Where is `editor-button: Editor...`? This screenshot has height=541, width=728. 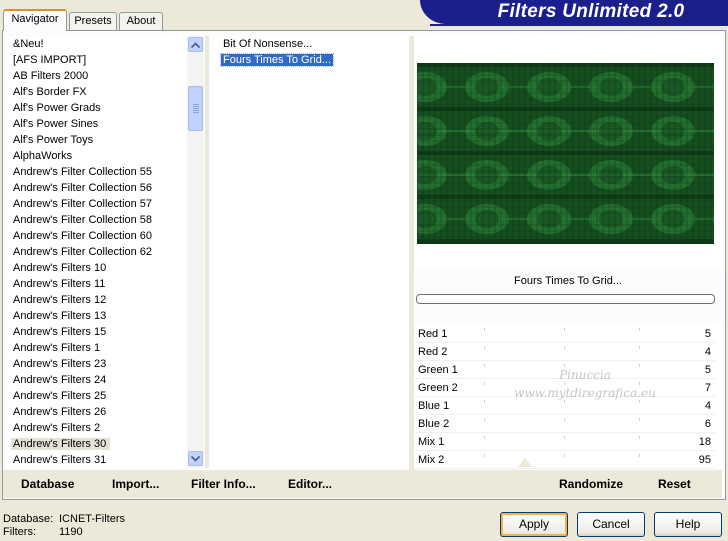 editor-button: Editor... is located at coordinates (310, 484).